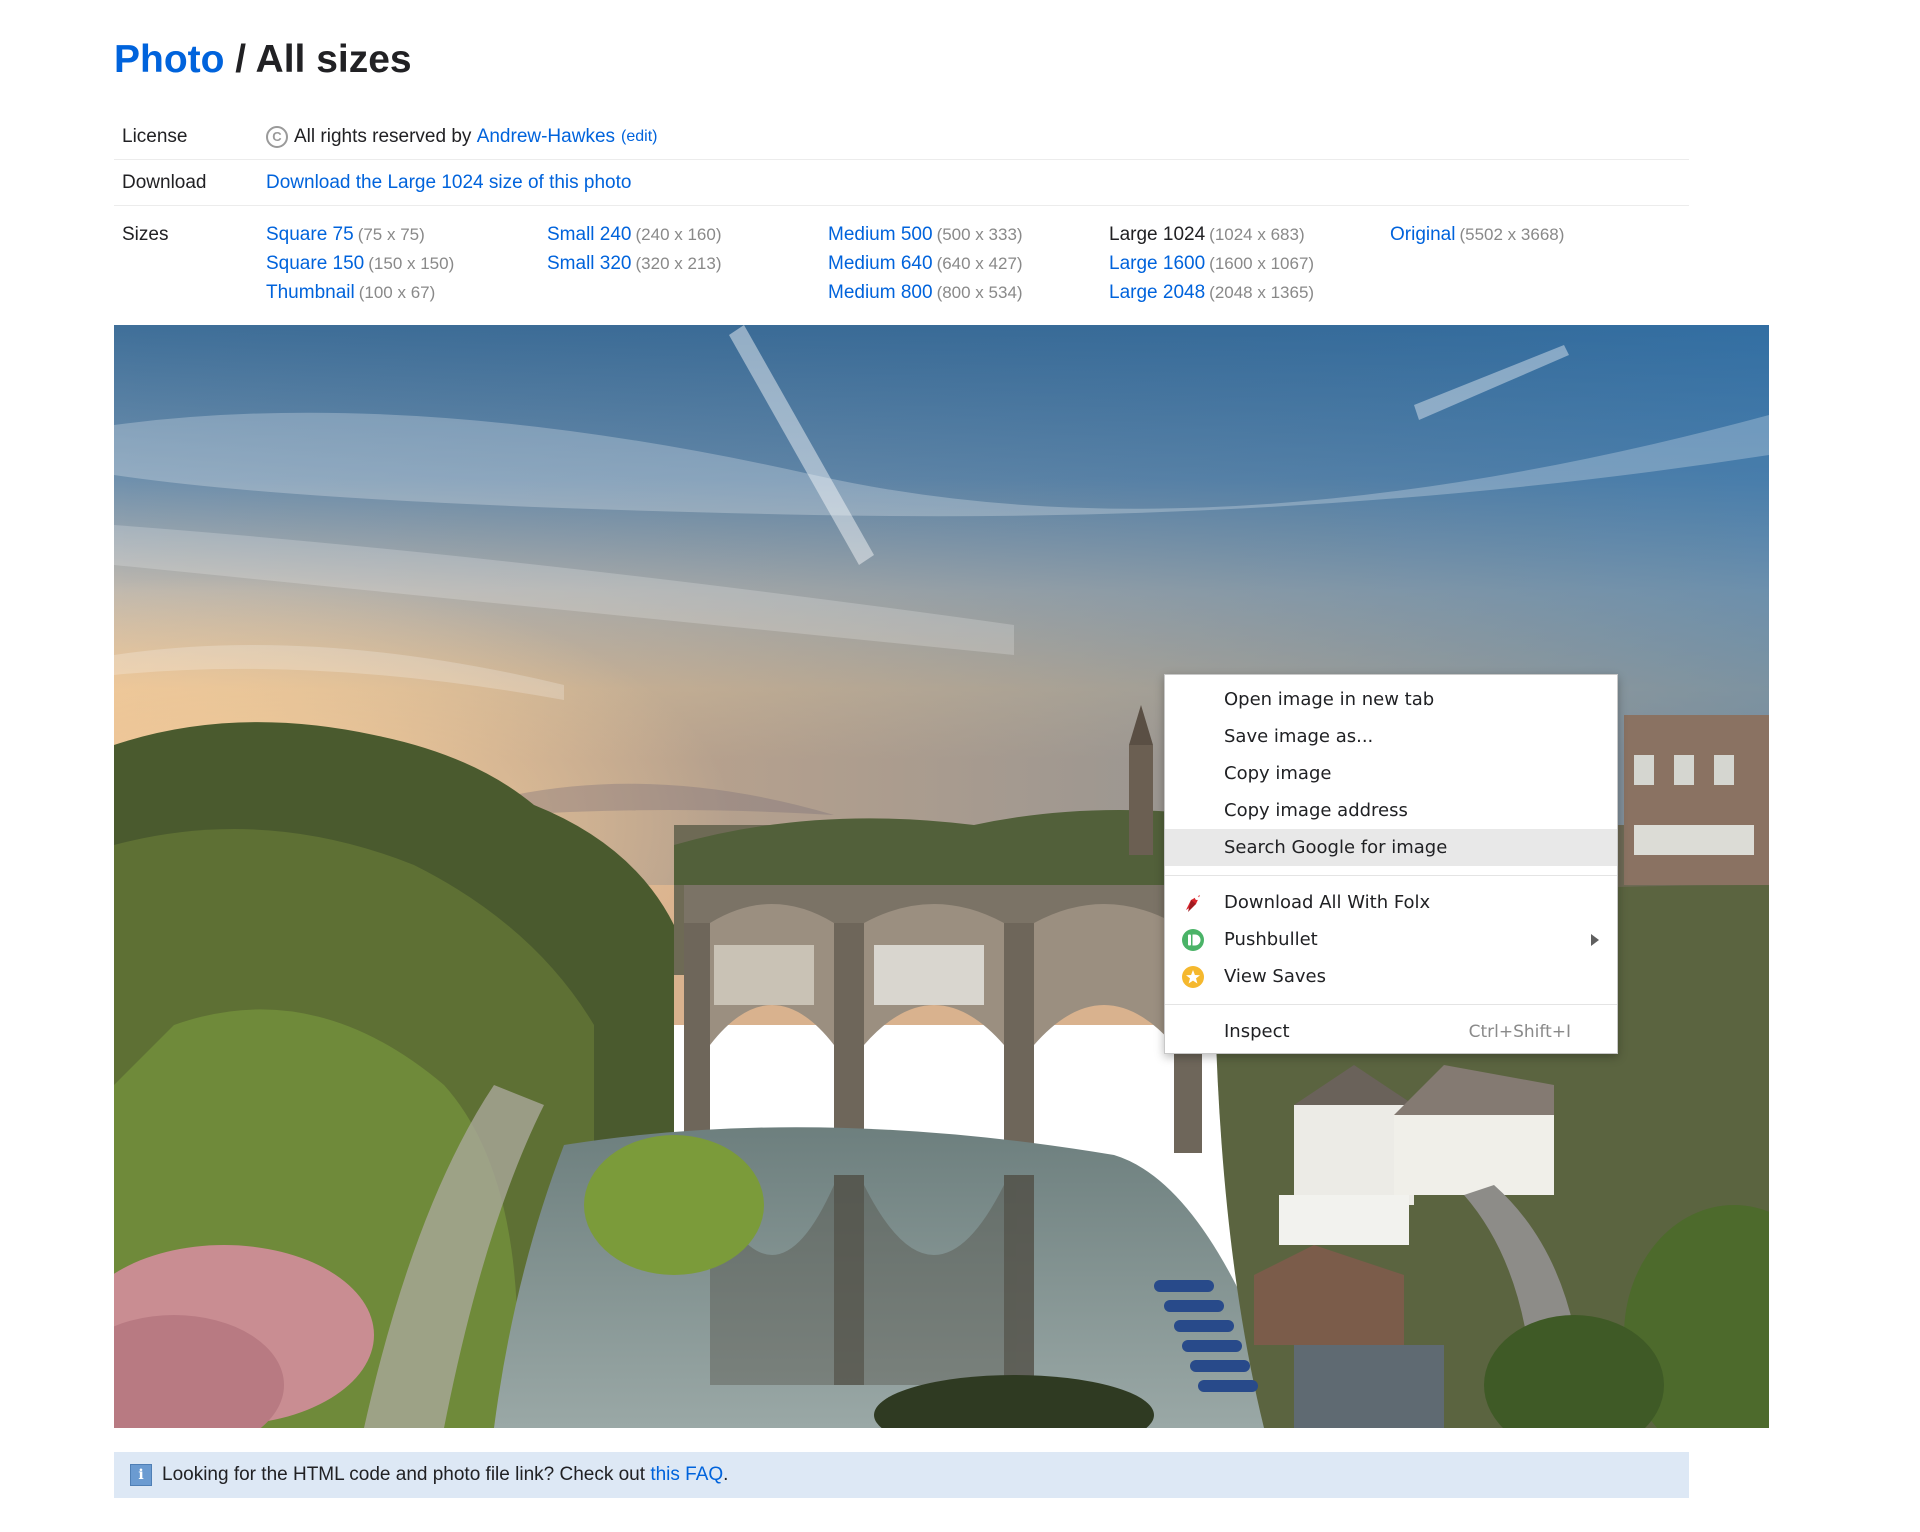  Describe the element at coordinates (141, 1475) in the screenshot. I see `info-icon: i` at that location.